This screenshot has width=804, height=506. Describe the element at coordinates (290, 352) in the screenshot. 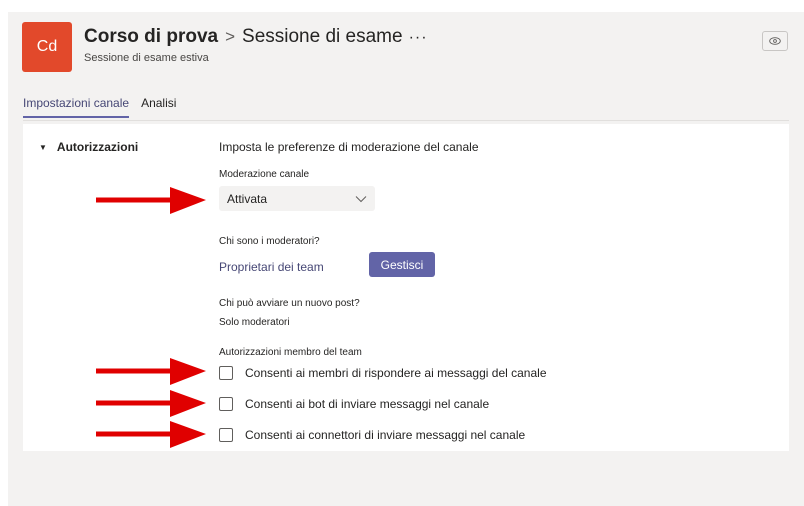

I see `member-permissions-label: Autorizzazioni membro del team` at that location.